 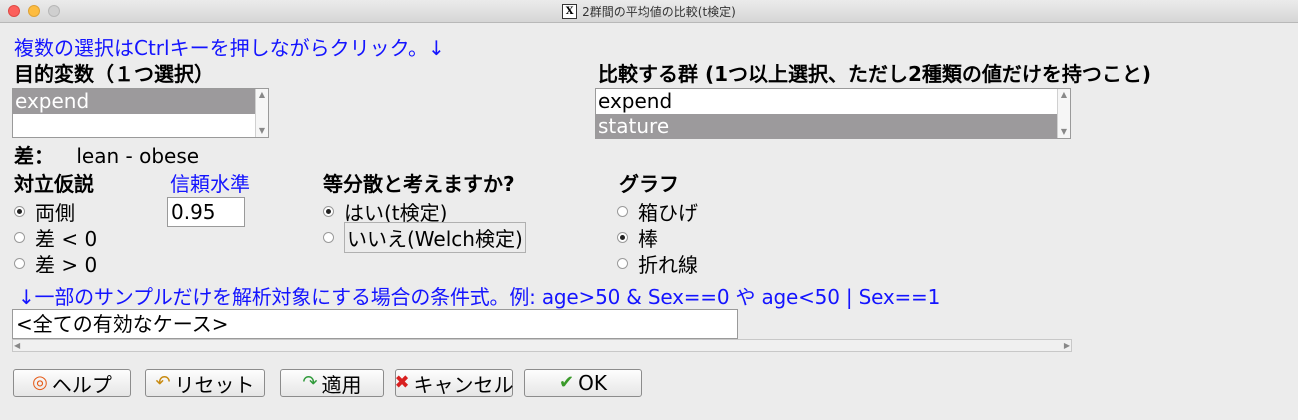 What do you see at coordinates (135, 126) in the screenshot?
I see `response-item-empty` at bounding box center [135, 126].